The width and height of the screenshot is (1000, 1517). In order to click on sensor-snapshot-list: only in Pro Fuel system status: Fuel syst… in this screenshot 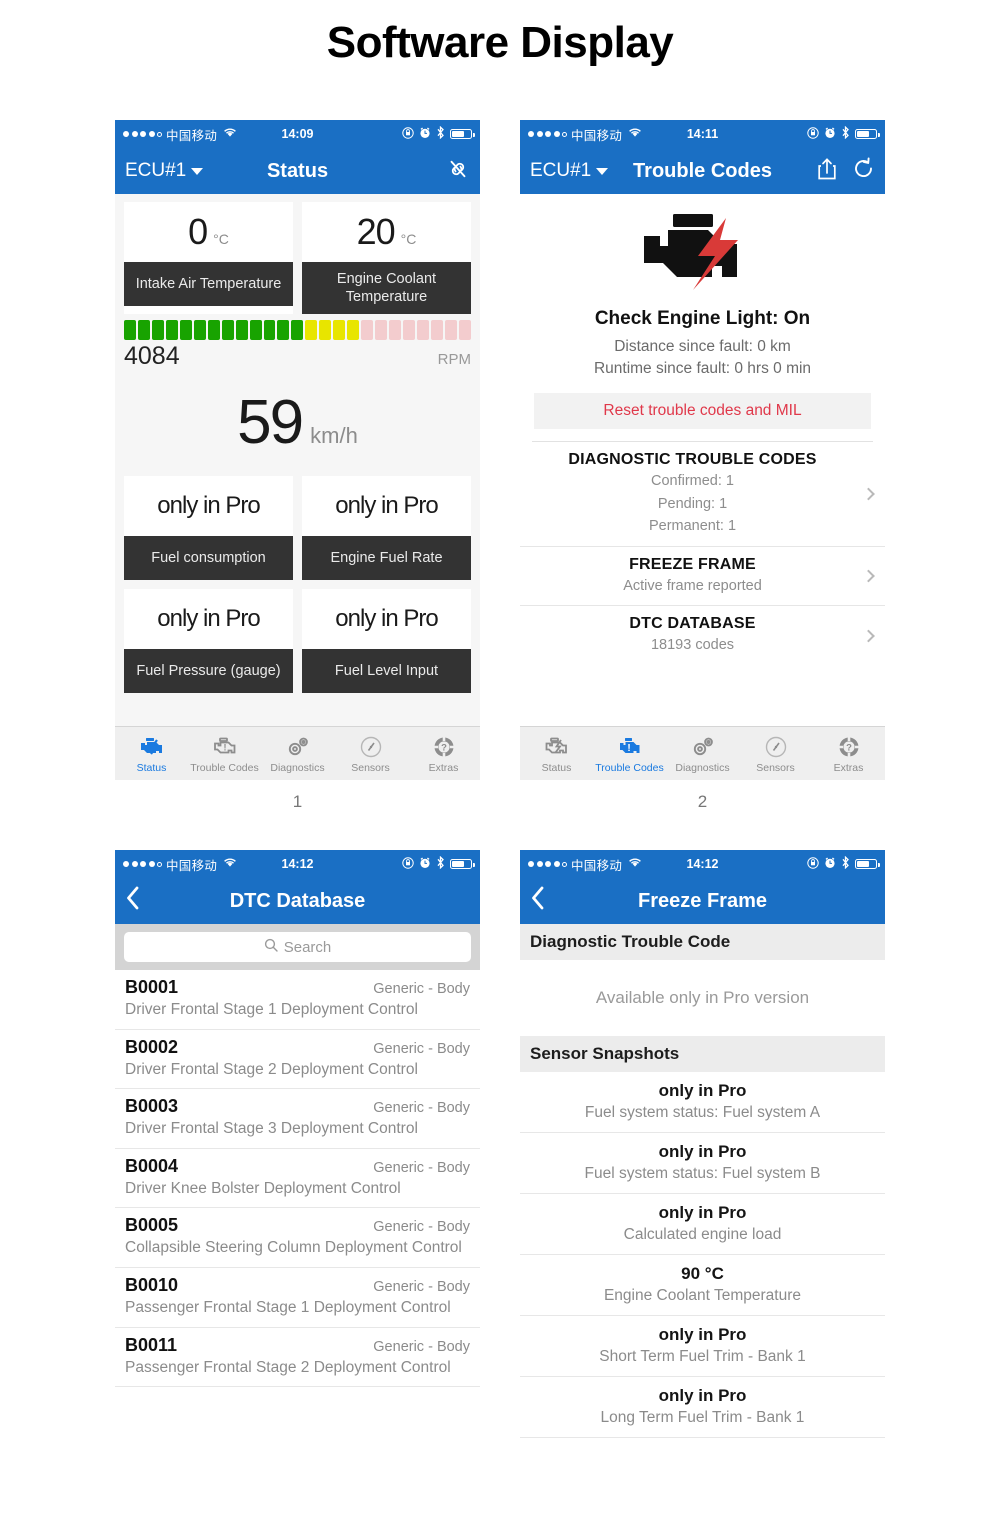, I will do `click(702, 1255)`.